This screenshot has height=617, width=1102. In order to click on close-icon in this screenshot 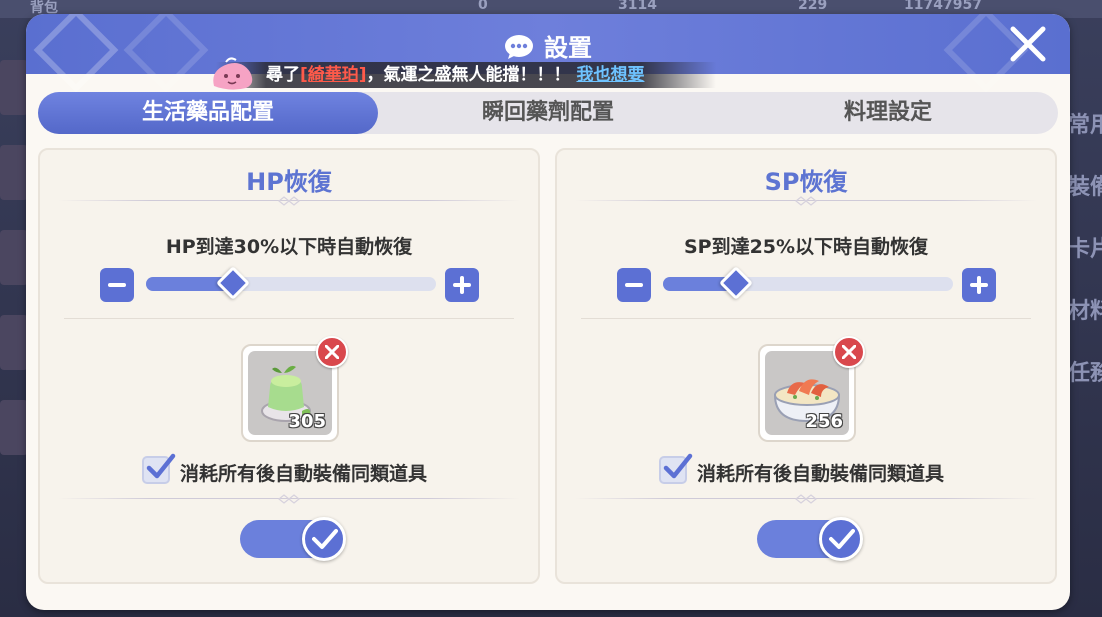, I will do `click(1028, 44)`.